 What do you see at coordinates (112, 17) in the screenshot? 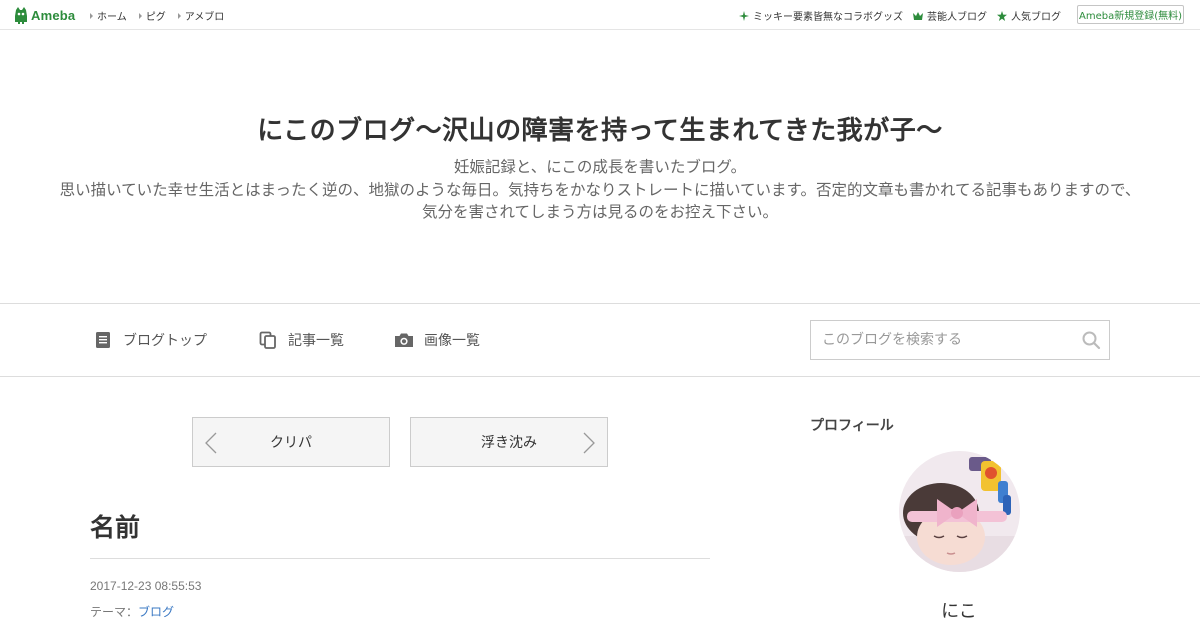
I see `nav-link-label: ホーム` at bounding box center [112, 17].